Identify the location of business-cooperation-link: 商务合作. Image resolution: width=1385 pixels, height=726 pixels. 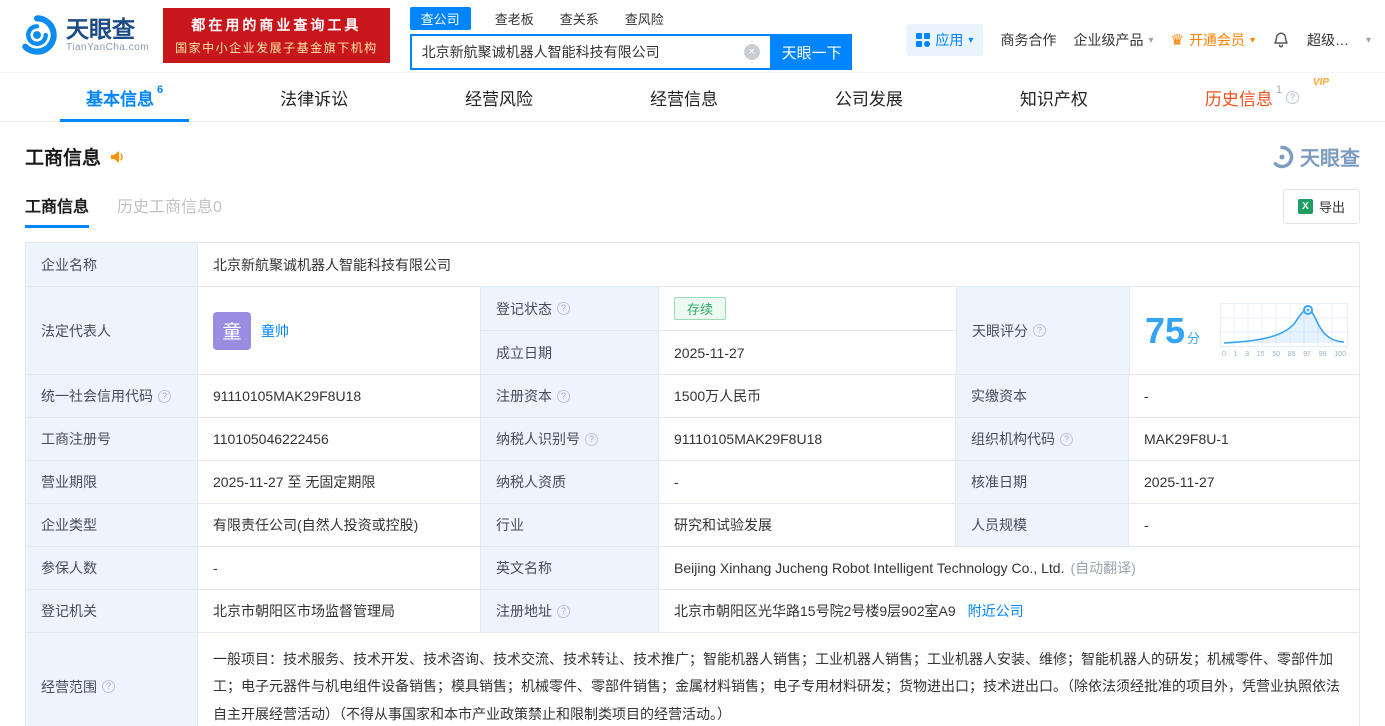
(1028, 40).